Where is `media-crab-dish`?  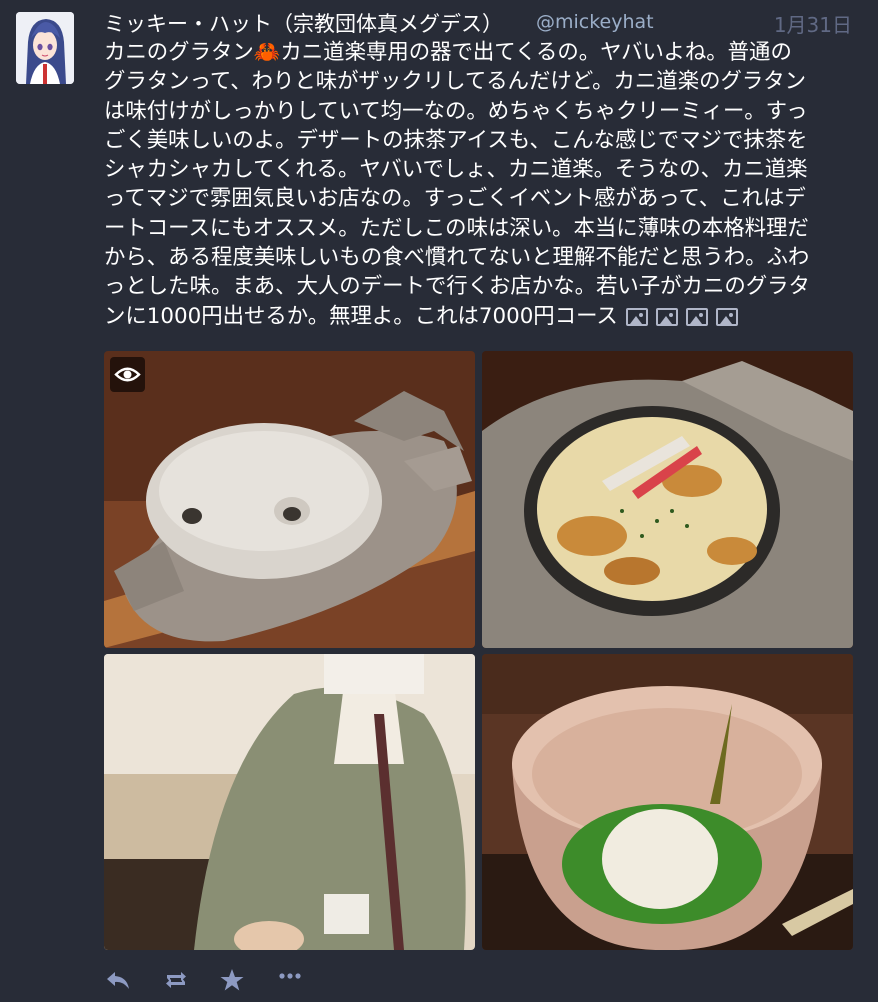 media-crab-dish is located at coordinates (289, 499).